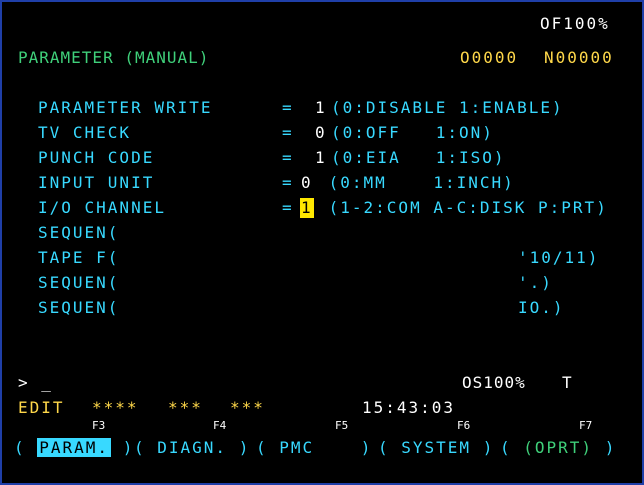 Image resolution: width=644 pixels, height=485 pixels. I want to click on softkey-diagn-label: DIAGN., so click(192, 447).